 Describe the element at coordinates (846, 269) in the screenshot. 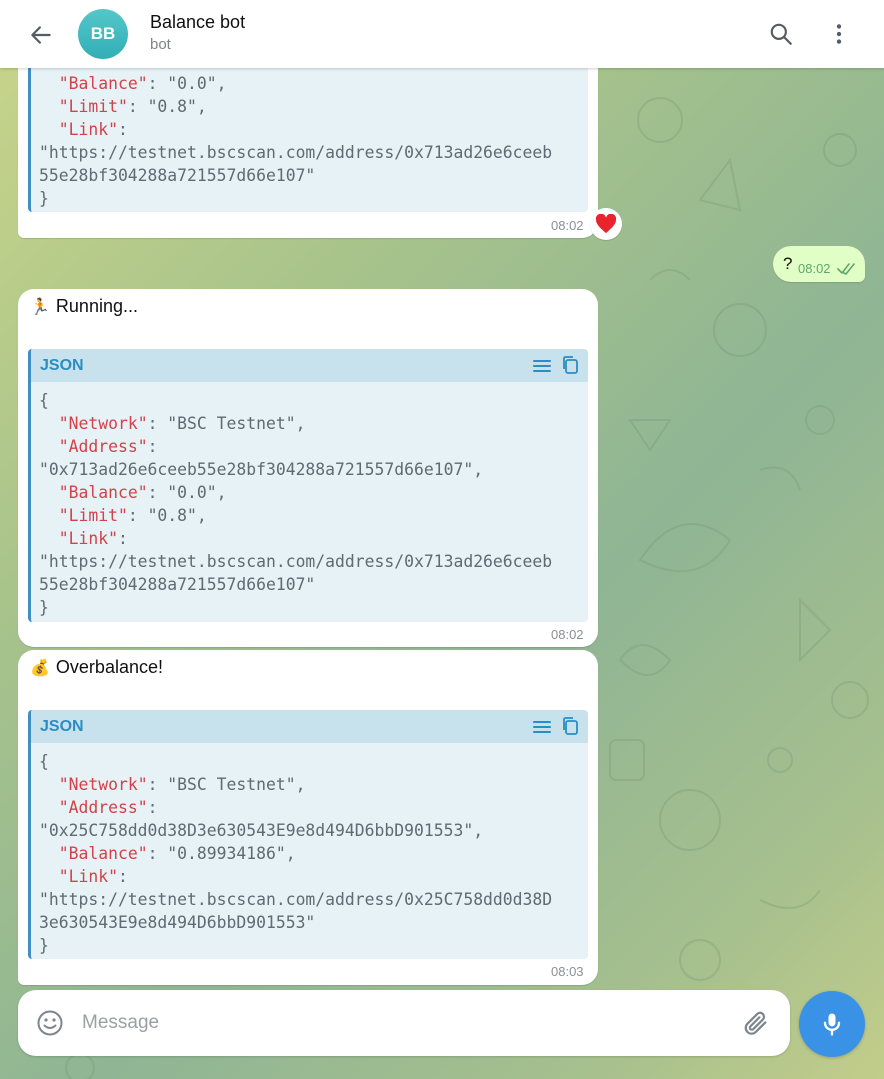

I see `double-check-icon` at that location.